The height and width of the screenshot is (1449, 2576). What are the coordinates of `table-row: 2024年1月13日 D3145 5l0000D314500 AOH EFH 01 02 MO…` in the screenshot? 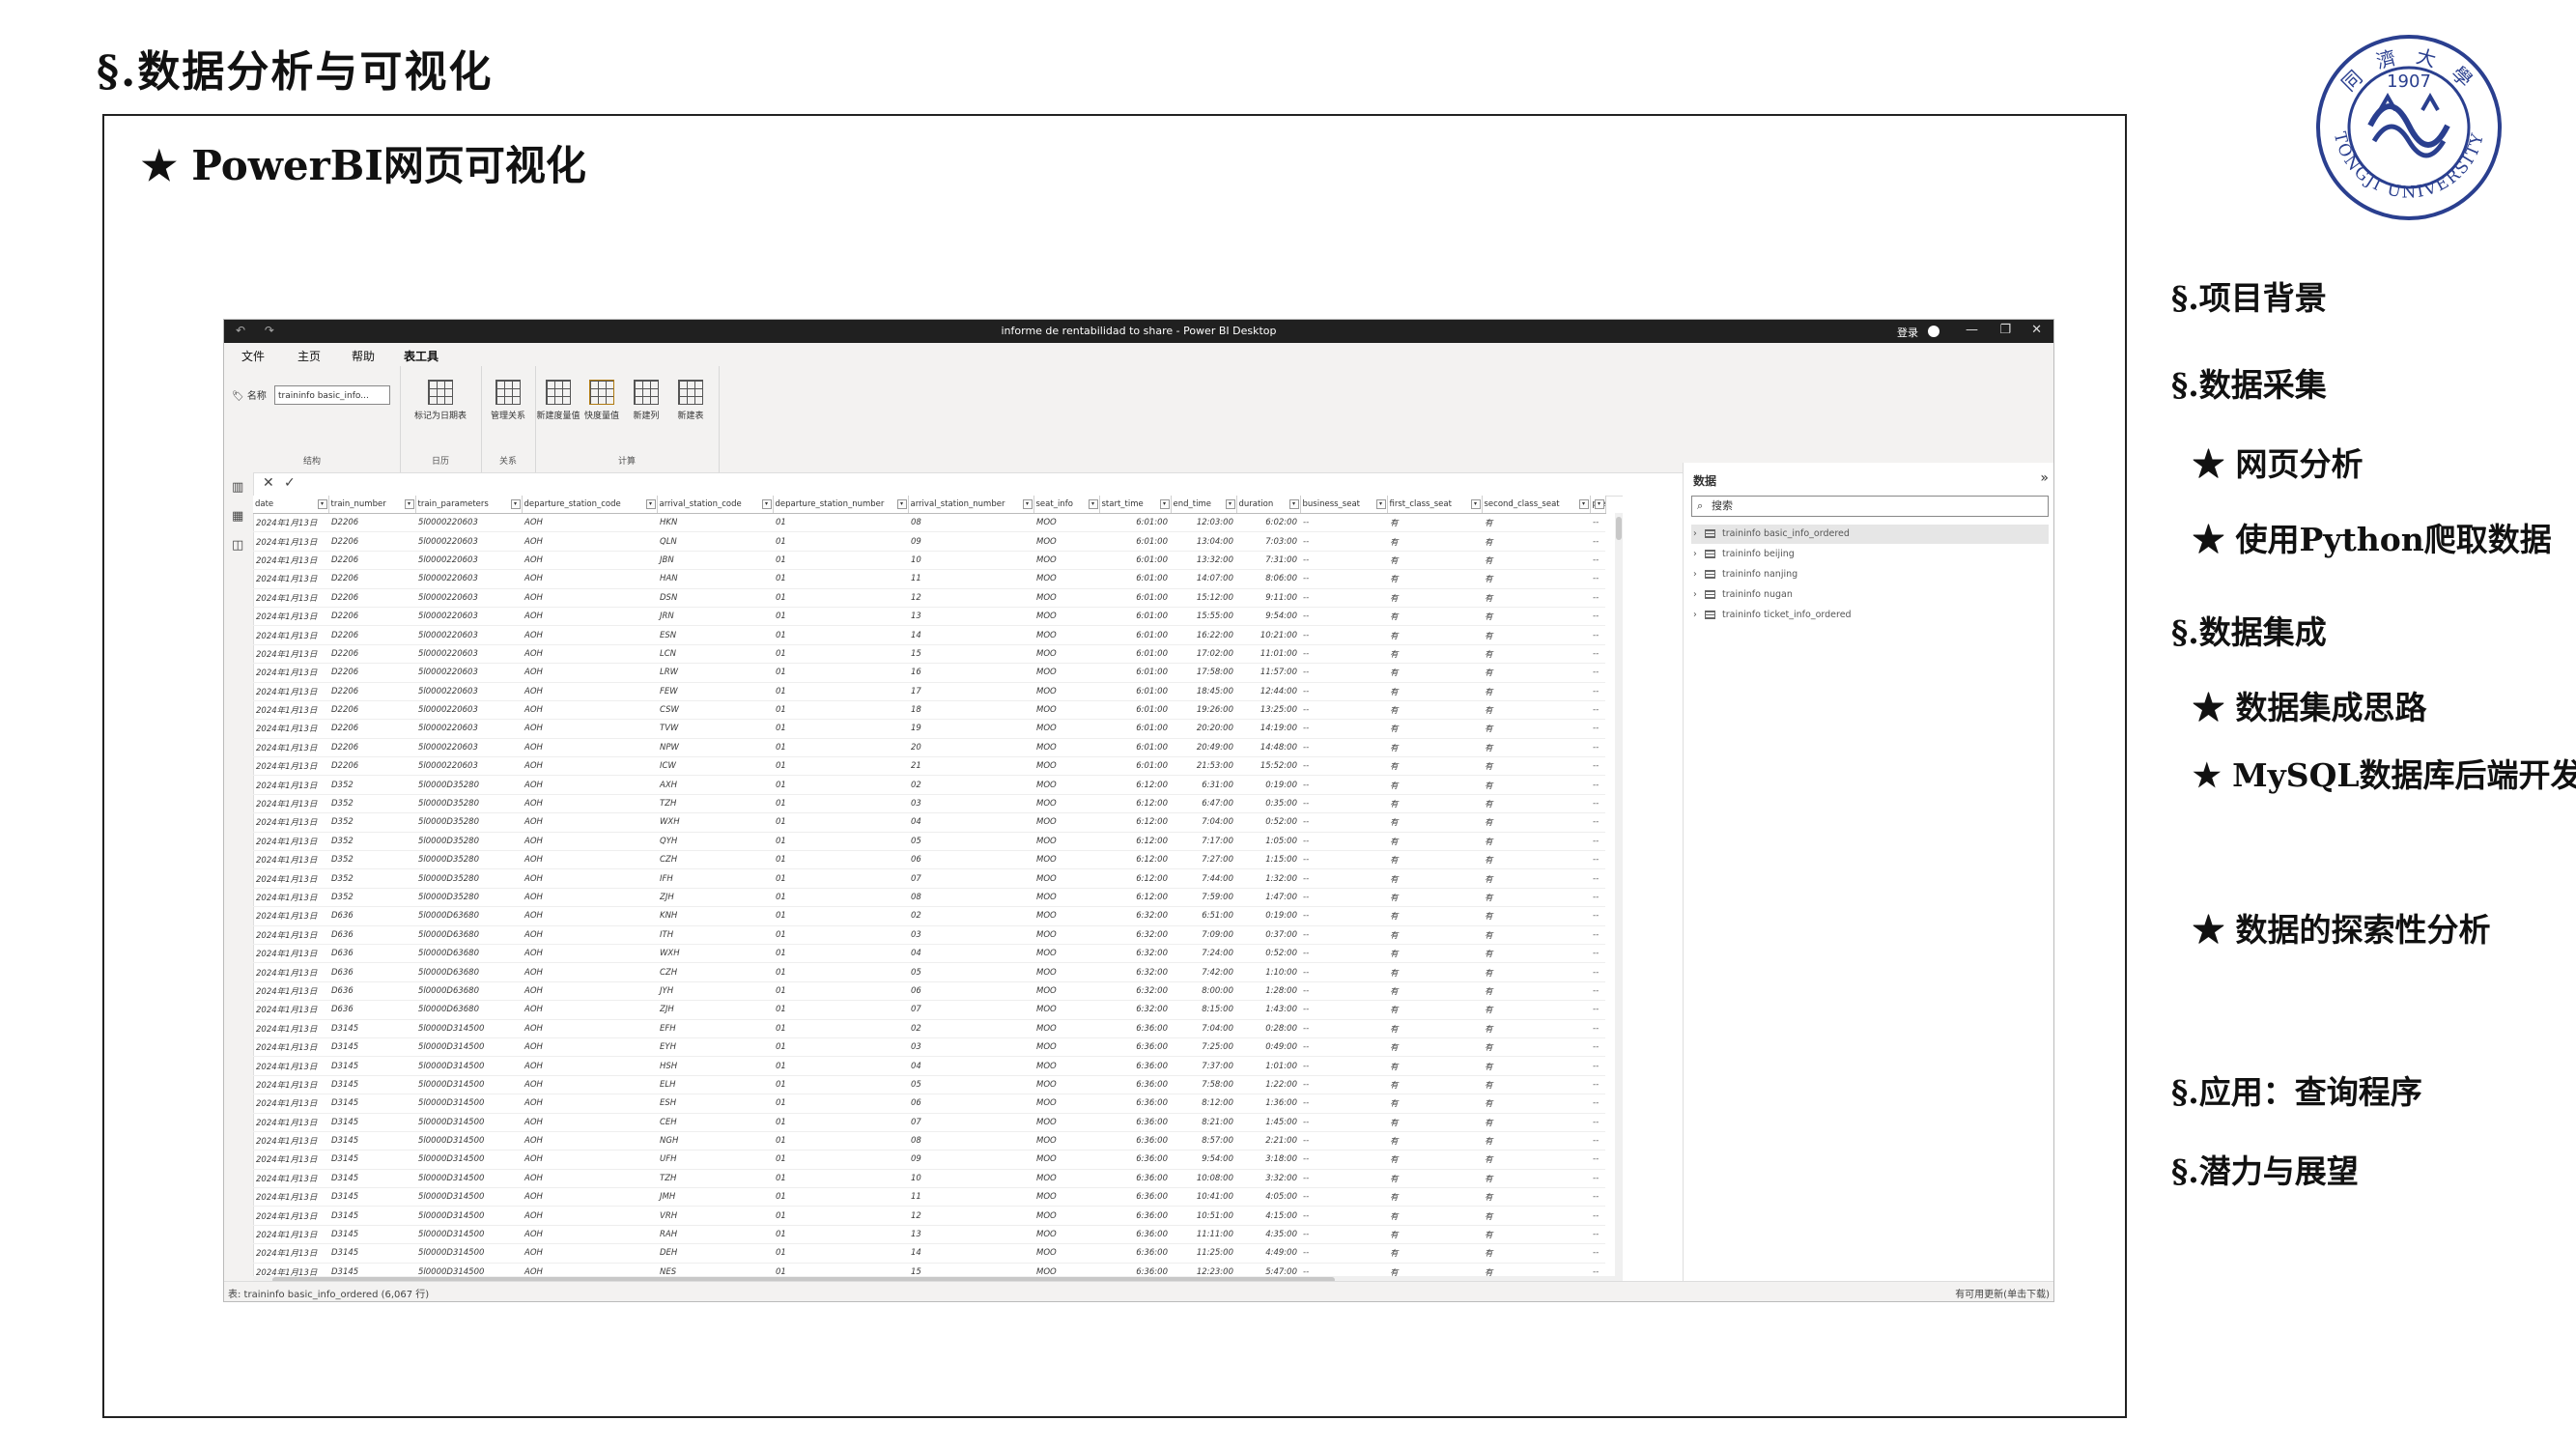 It's located at (929, 1028).